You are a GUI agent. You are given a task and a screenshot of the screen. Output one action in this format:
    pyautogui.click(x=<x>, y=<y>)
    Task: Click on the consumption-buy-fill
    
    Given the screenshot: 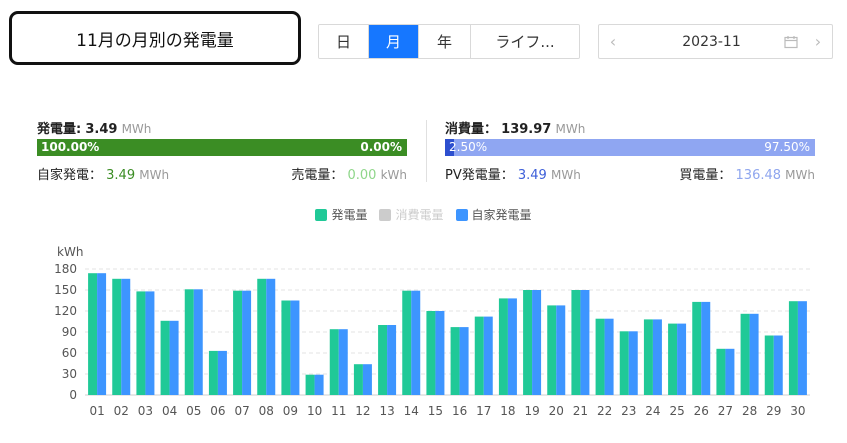 What is the action you would take?
    pyautogui.click(x=634, y=147)
    